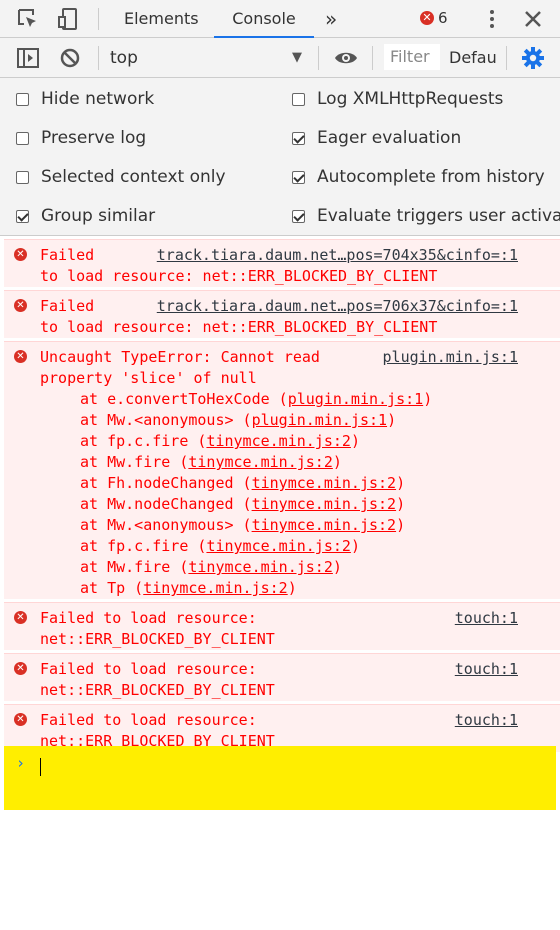  What do you see at coordinates (438, 216) in the screenshot?
I see `eval-triggers-label: Evaluate triggers user activation` at bounding box center [438, 216].